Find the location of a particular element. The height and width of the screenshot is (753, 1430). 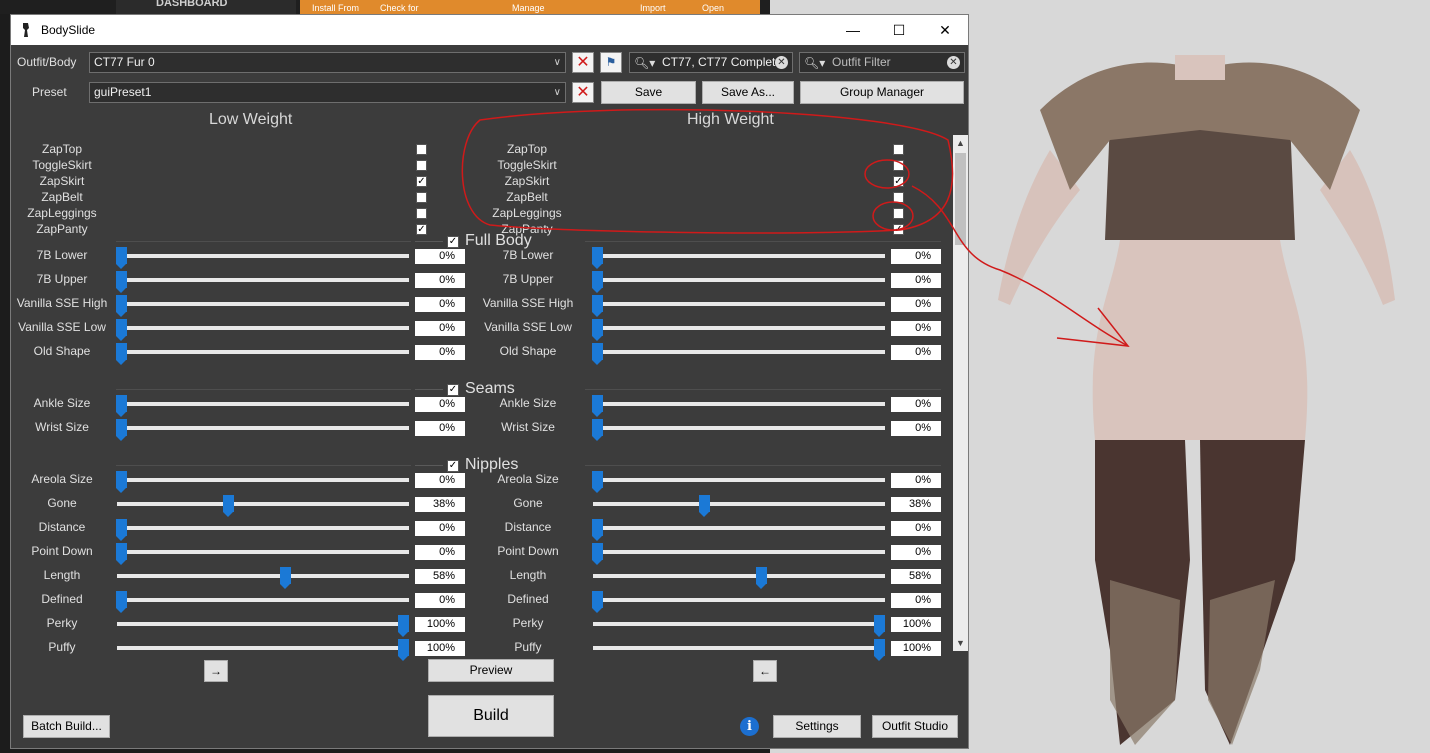

close-button: ✕ is located at coordinates (945, 30).